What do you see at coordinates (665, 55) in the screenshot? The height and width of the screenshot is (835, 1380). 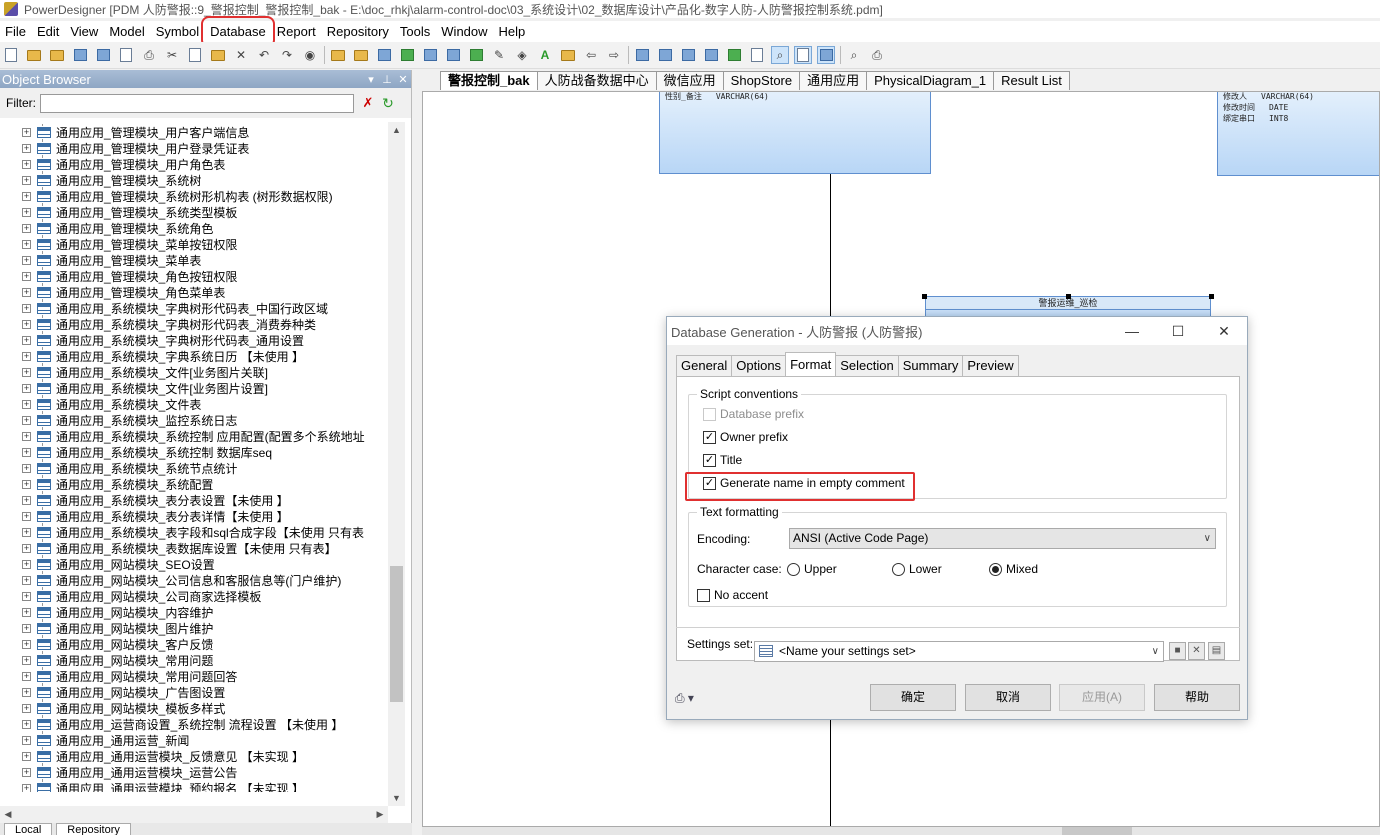 I see `align-center-icon` at bounding box center [665, 55].